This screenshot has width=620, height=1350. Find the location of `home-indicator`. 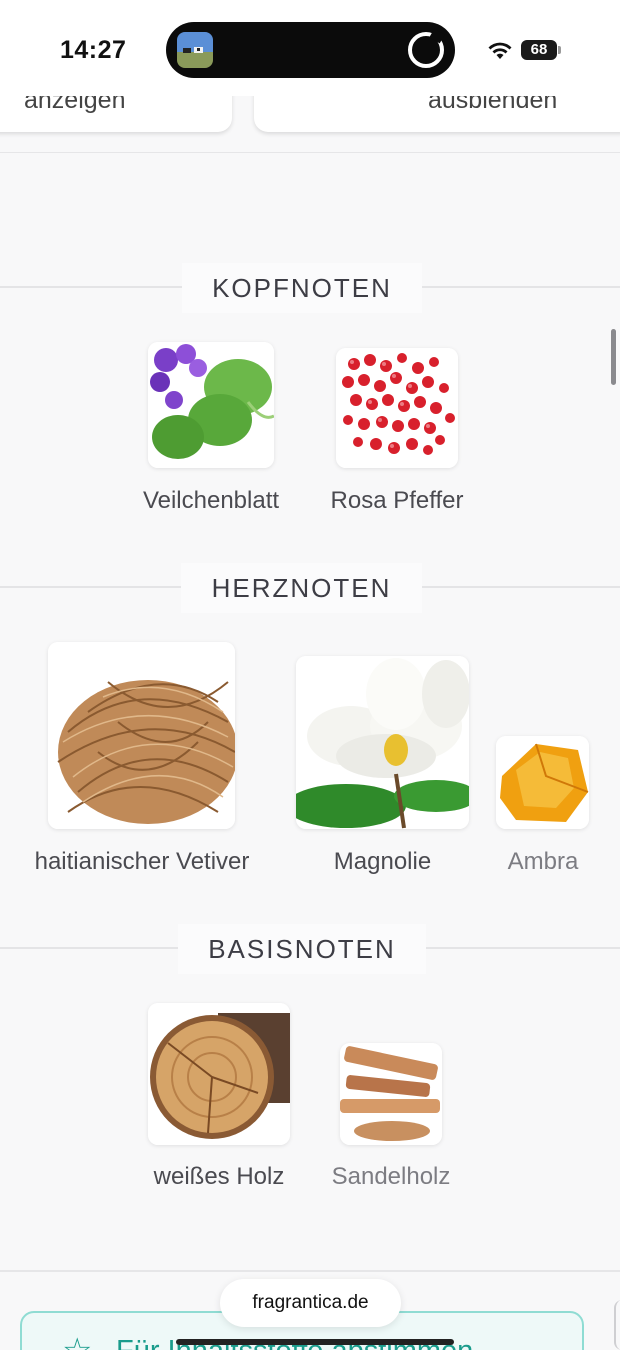

home-indicator is located at coordinates (315, 1342).